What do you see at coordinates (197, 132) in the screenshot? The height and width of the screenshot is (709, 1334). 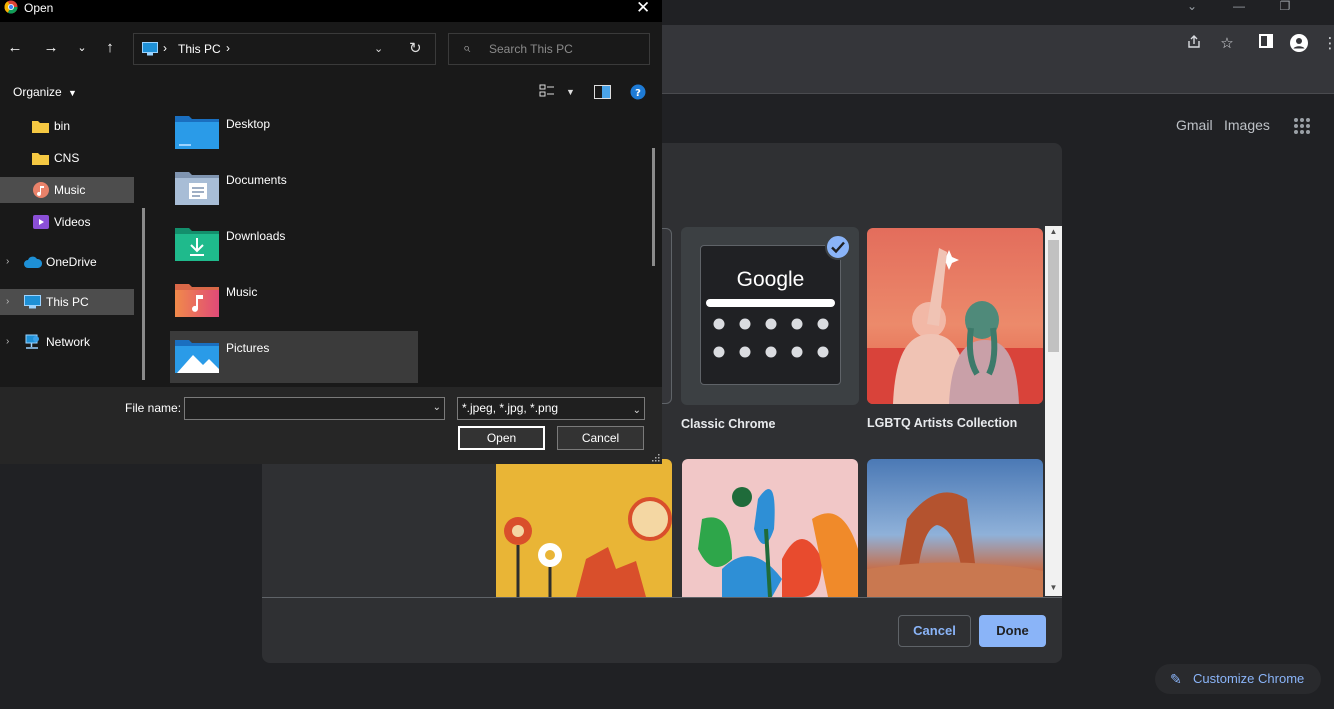 I see `desktop-folder-icon` at bounding box center [197, 132].